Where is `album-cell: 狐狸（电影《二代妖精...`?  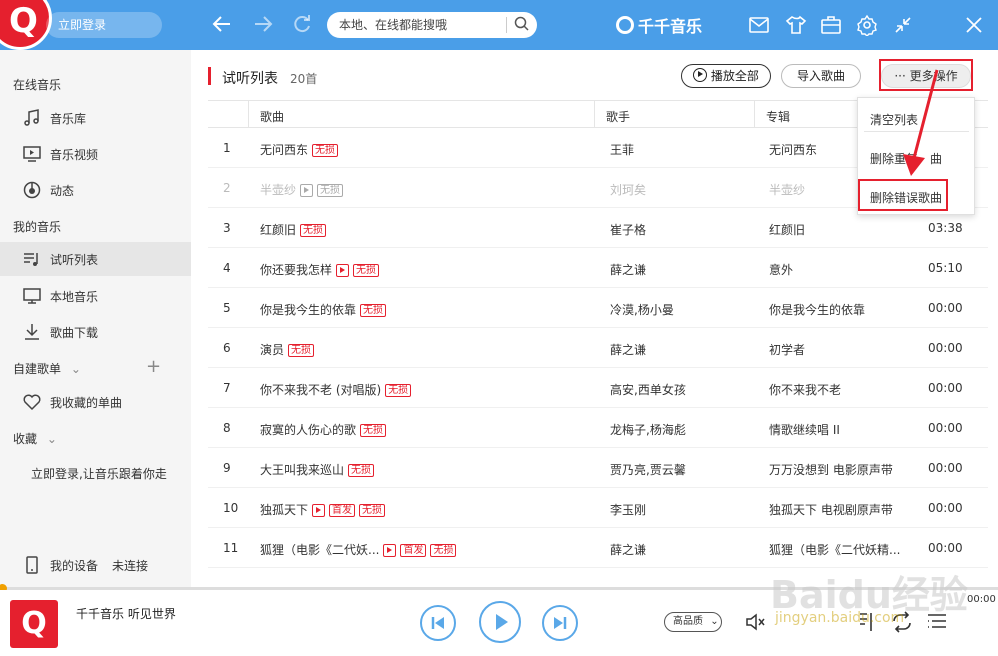
album-cell: 狐狸（电影《二代妖精... is located at coordinates (834, 549).